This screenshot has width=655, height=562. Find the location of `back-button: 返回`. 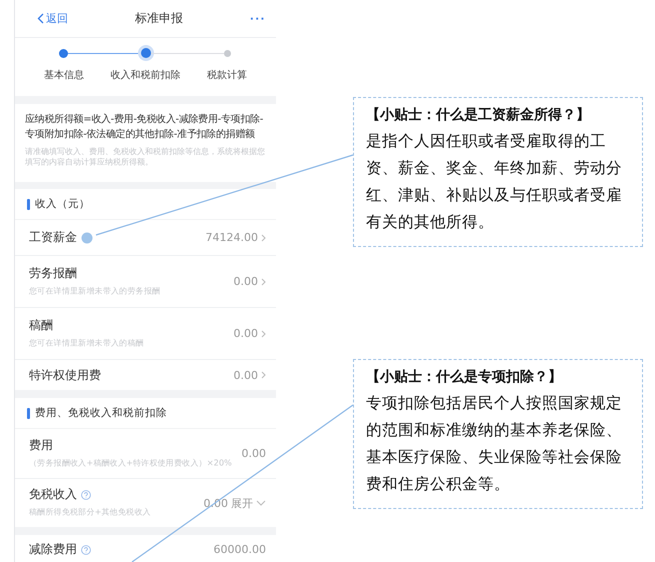

back-button: 返回 is located at coordinates (52, 18).